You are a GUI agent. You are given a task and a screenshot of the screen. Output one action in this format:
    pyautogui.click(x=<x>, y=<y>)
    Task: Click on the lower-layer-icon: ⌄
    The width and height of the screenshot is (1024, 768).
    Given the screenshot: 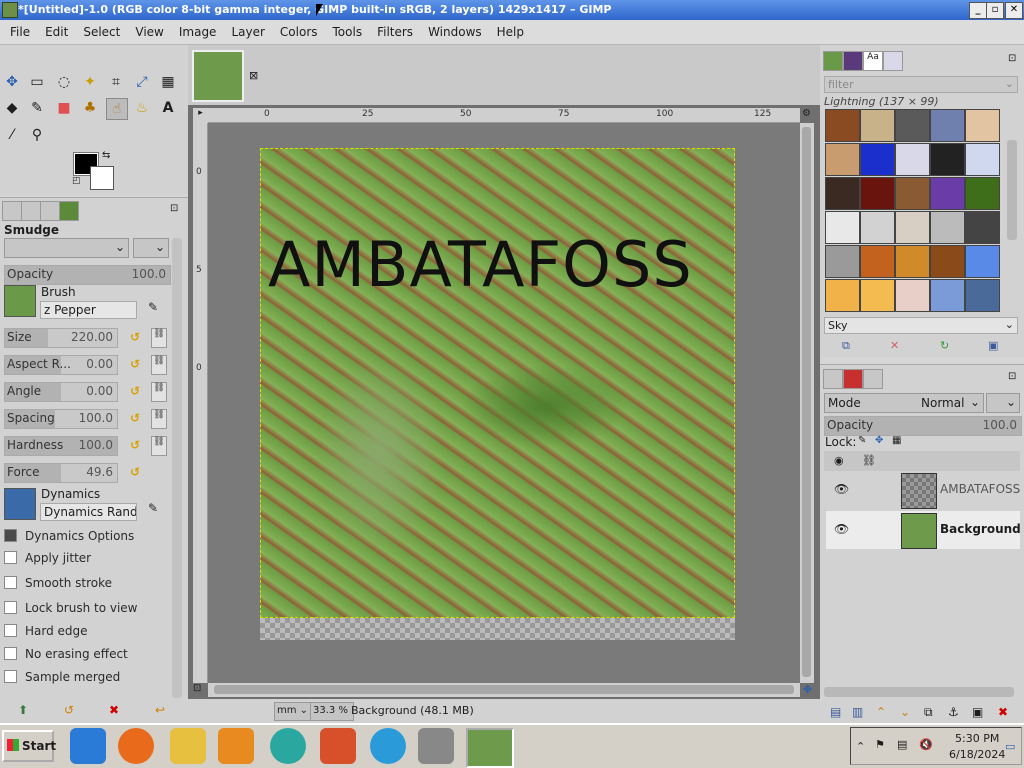 What is the action you would take?
    pyautogui.click(x=905, y=712)
    